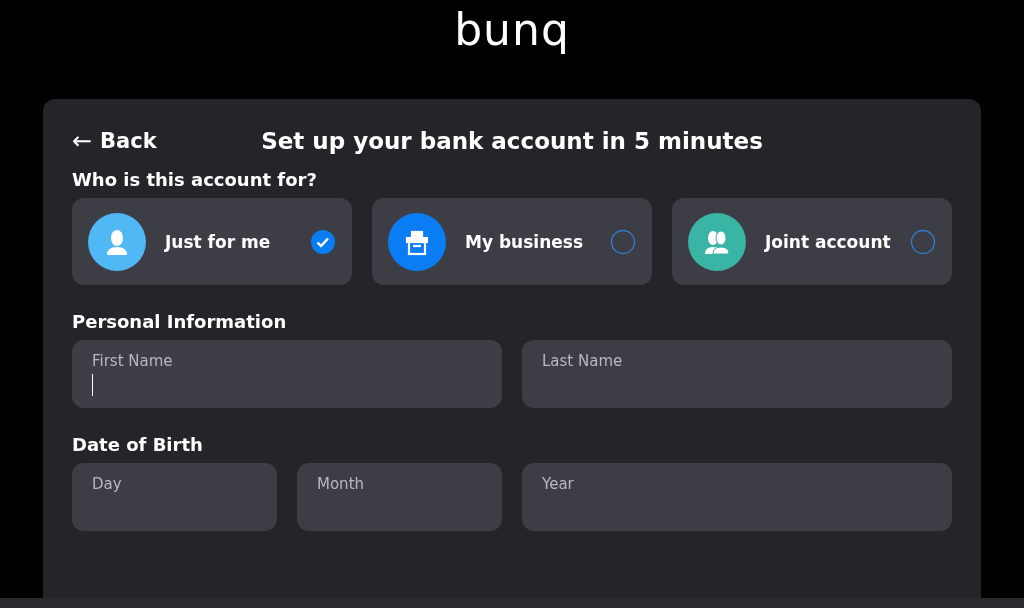  Describe the element at coordinates (512, 141) in the screenshot. I see `page-title: Set up your bank account in 5 minutes` at that location.